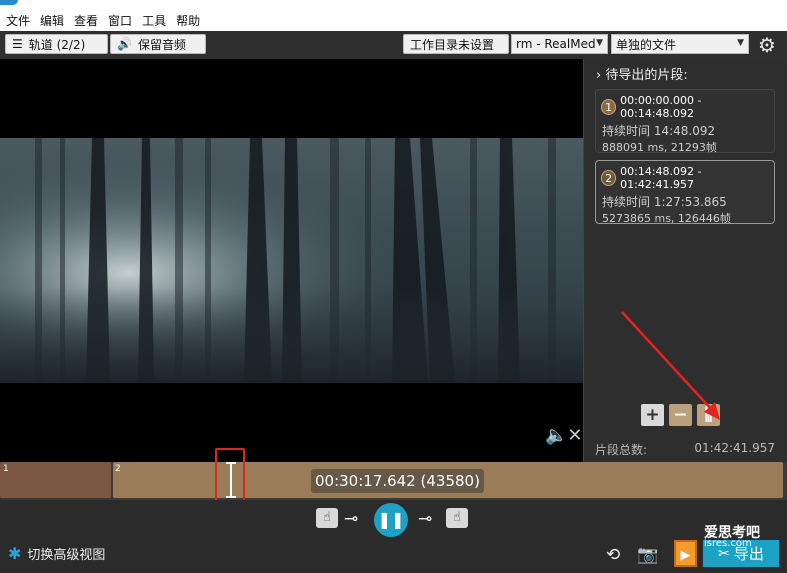 This screenshot has width=787, height=573. Describe the element at coordinates (124, 44) in the screenshot. I see `speaker-icon: 🔊` at that location.